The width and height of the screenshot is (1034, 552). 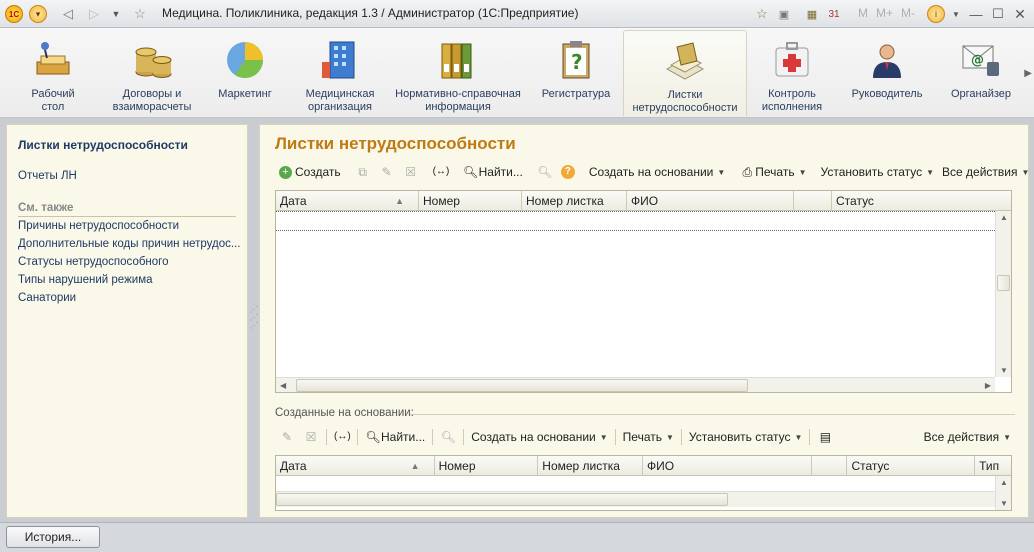 I want to click on minimize-icon: —, so click(x=976, y=14).